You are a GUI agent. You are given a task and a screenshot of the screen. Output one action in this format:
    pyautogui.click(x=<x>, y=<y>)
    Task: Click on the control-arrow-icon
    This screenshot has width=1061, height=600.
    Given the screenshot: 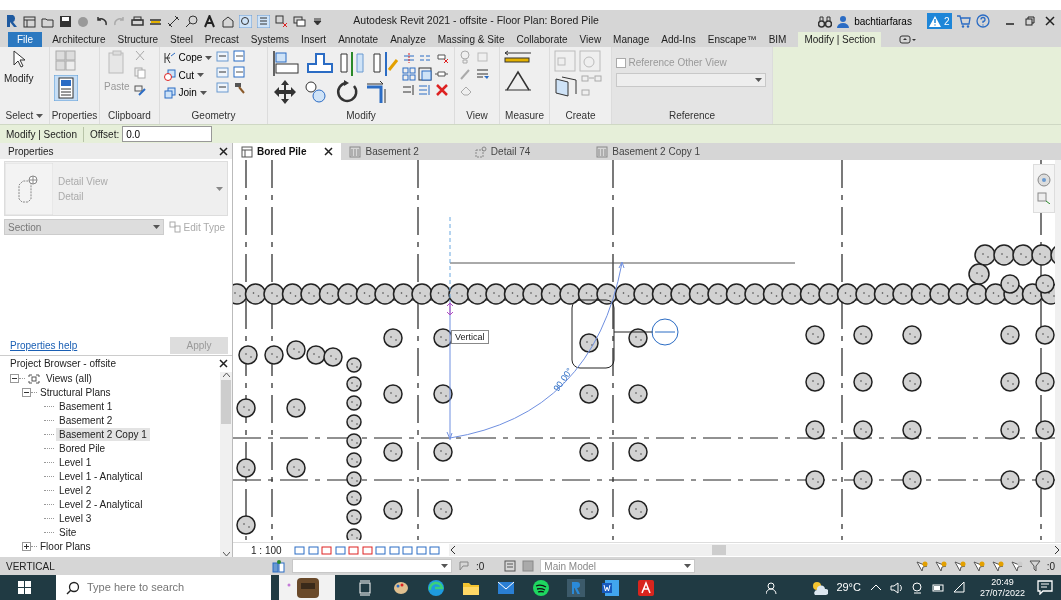 What is the action you would take?
    pyautogui.click(x=450, y=309)
    